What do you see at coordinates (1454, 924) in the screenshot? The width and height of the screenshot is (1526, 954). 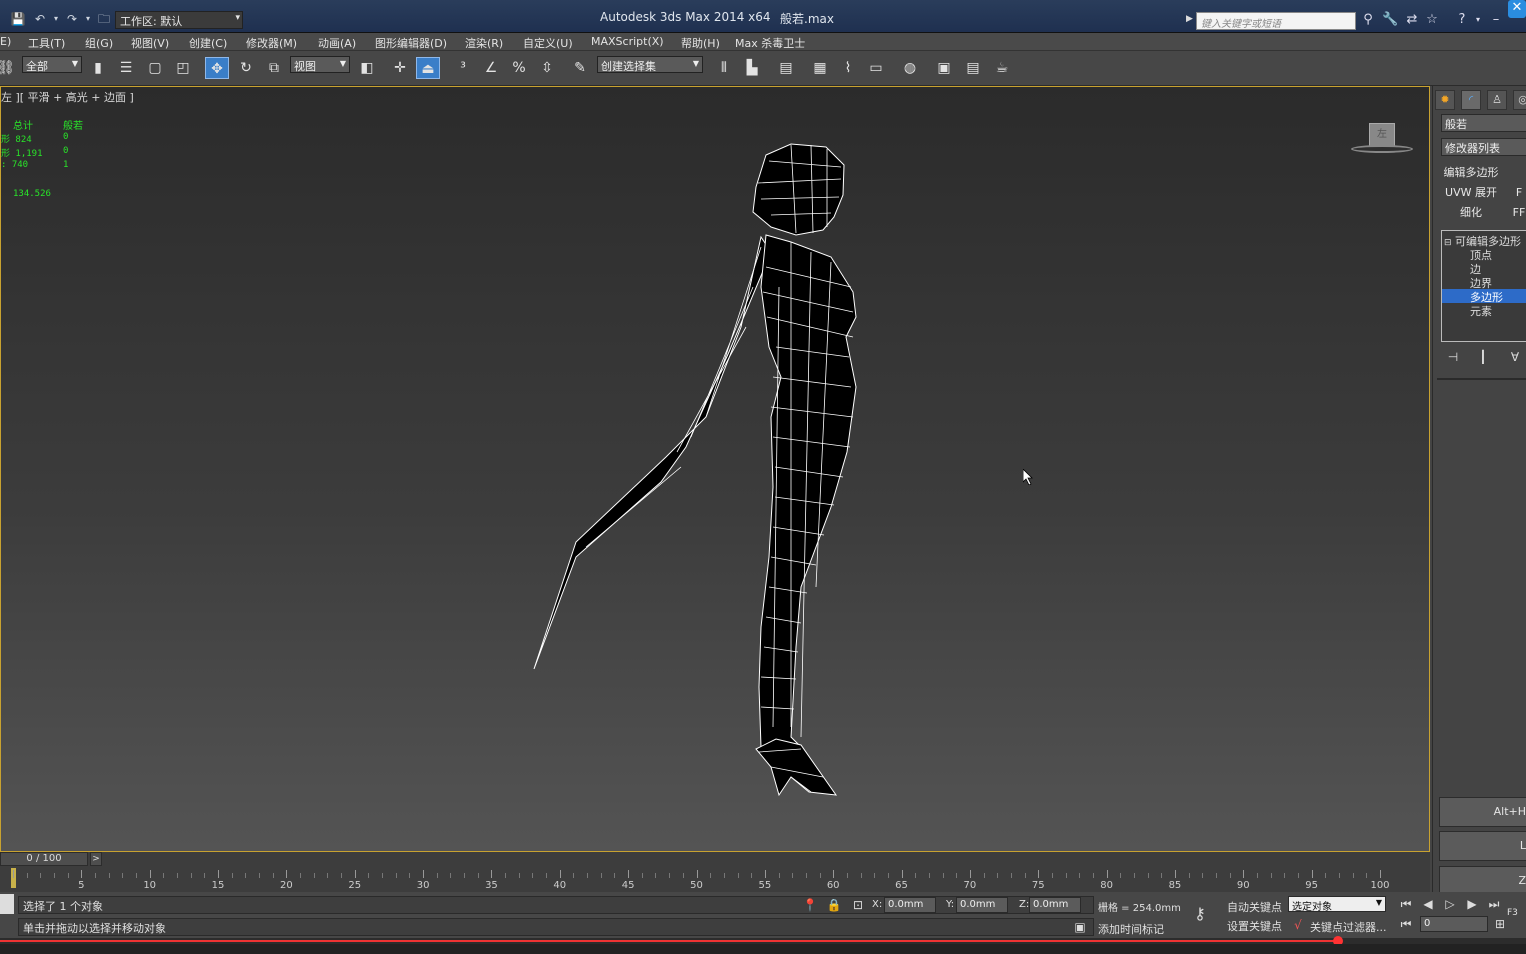 I see `current-frame-field: 0` at bounding box center [1454, 924].